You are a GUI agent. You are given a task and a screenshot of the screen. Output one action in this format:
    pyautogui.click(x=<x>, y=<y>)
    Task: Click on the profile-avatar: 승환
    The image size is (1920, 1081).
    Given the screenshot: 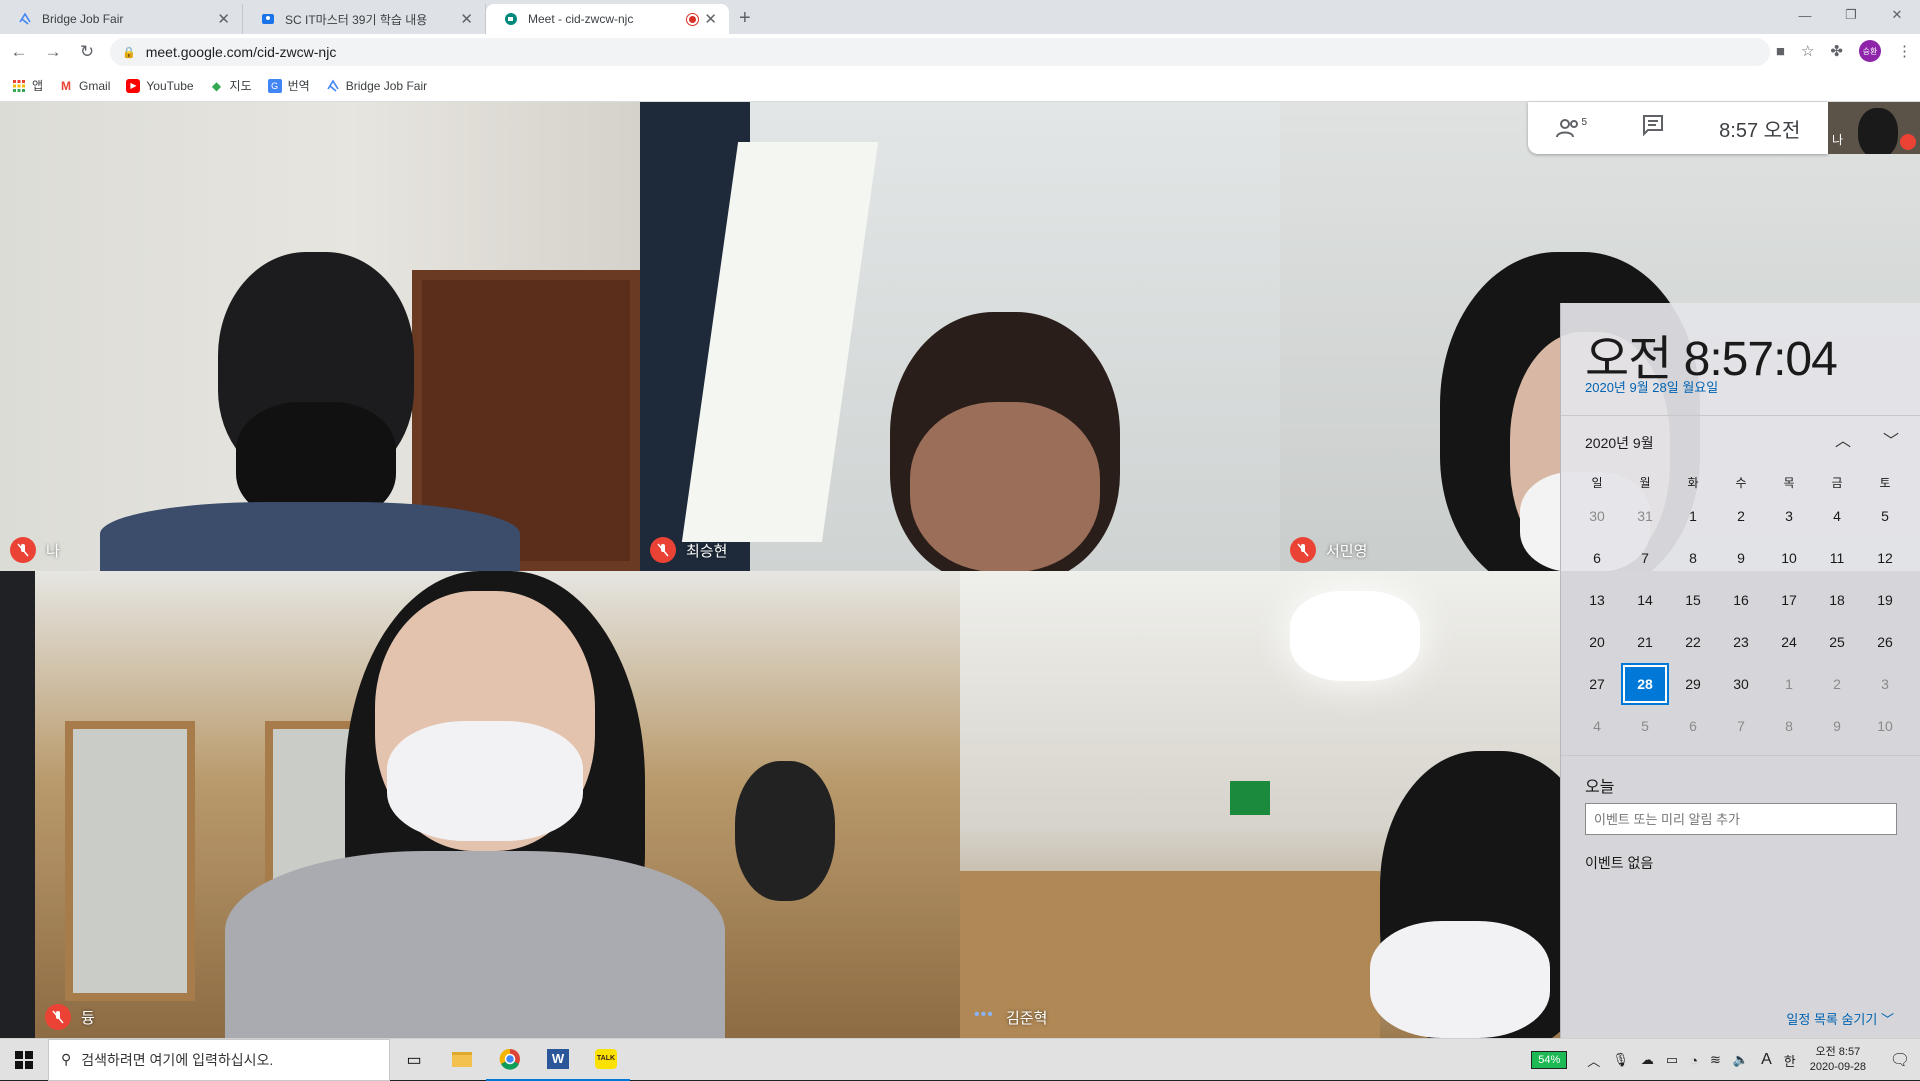 What is the action you would take?
    pyautogui.click(x=1870, y=51)
    